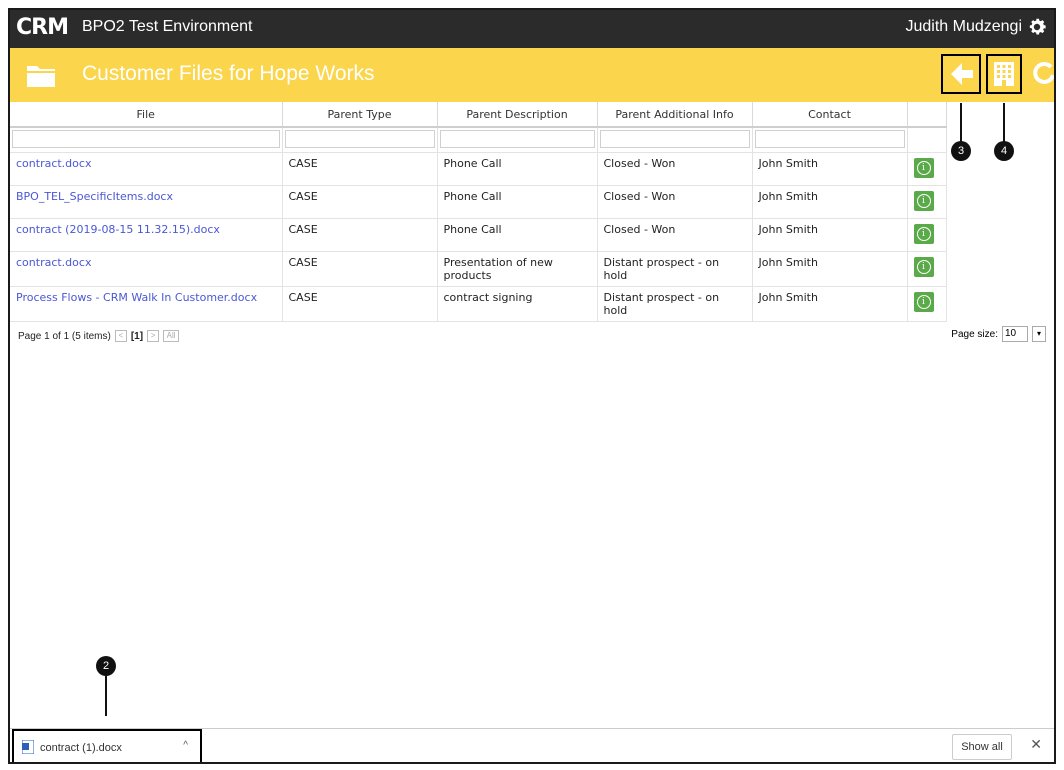 Image resolution: width=1064 pixels, height=770 pixels. Describe the element at coordinates (961, 151) in the screenshot. I see `callout-3: 3` at that location.